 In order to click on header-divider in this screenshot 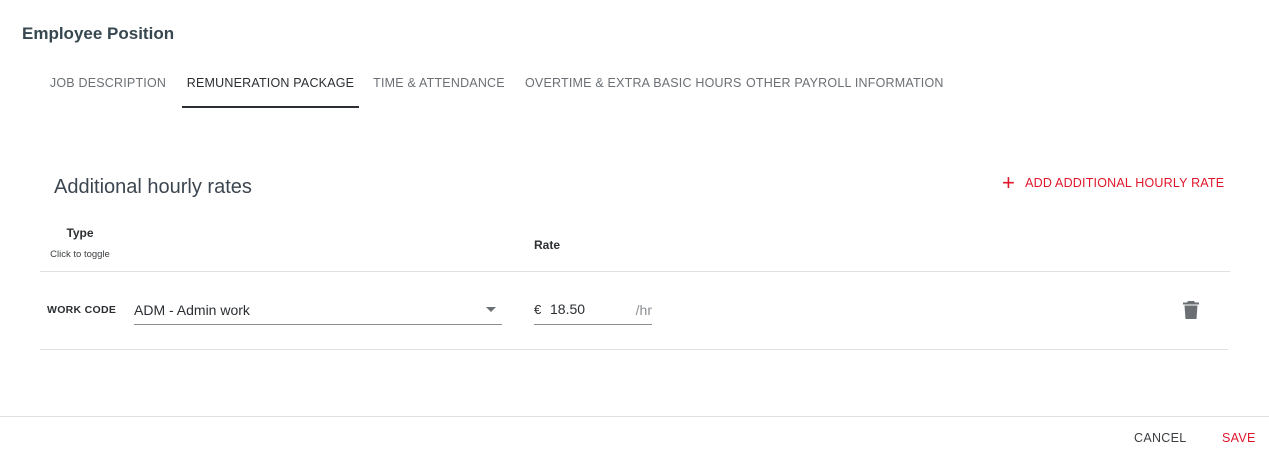, I will do `click(635, 271)`.